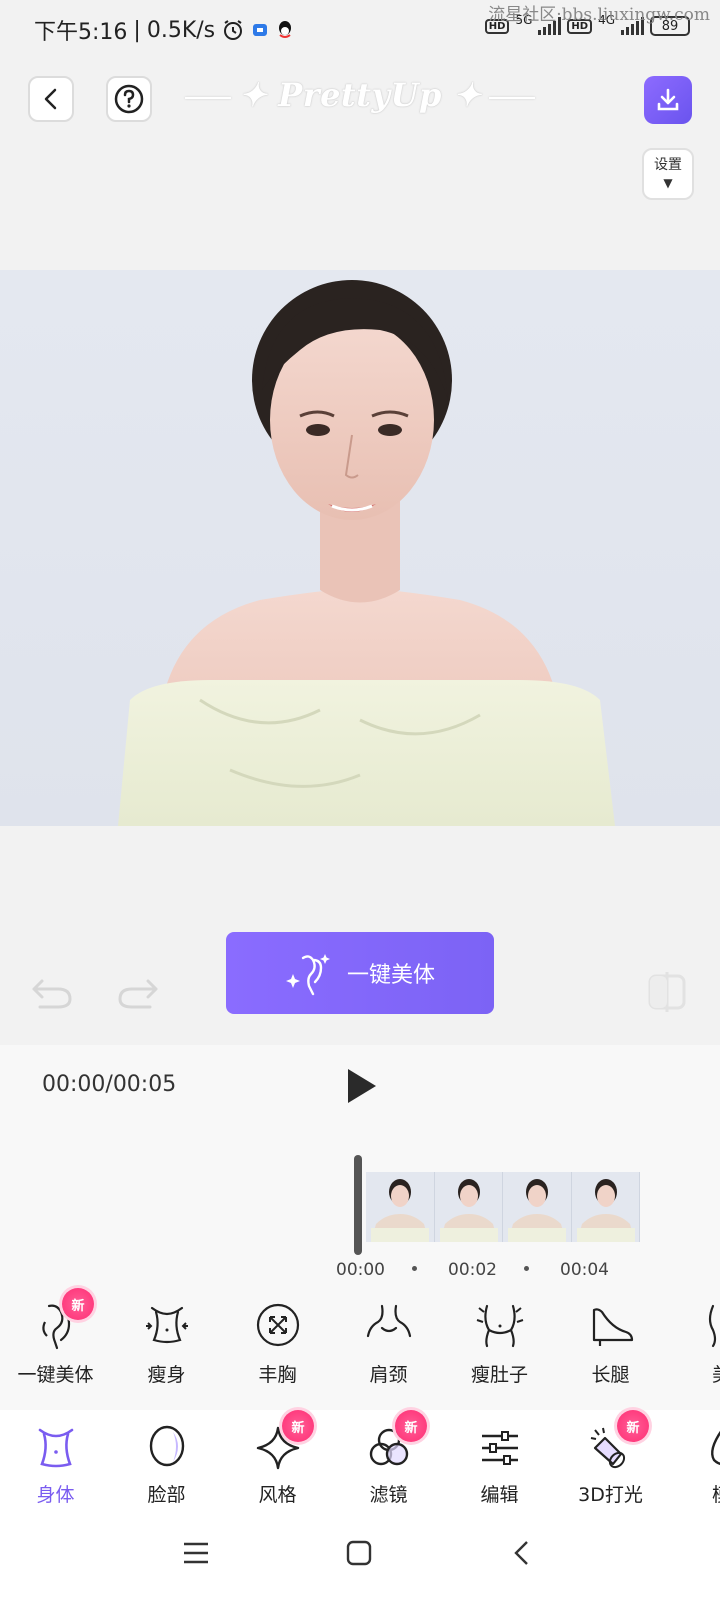 This screenshot has width=720, height=1600. Describe the element at coordinates (467, 95) in the screenshot. I see `logo-star-right-icon: ✦` at that location.